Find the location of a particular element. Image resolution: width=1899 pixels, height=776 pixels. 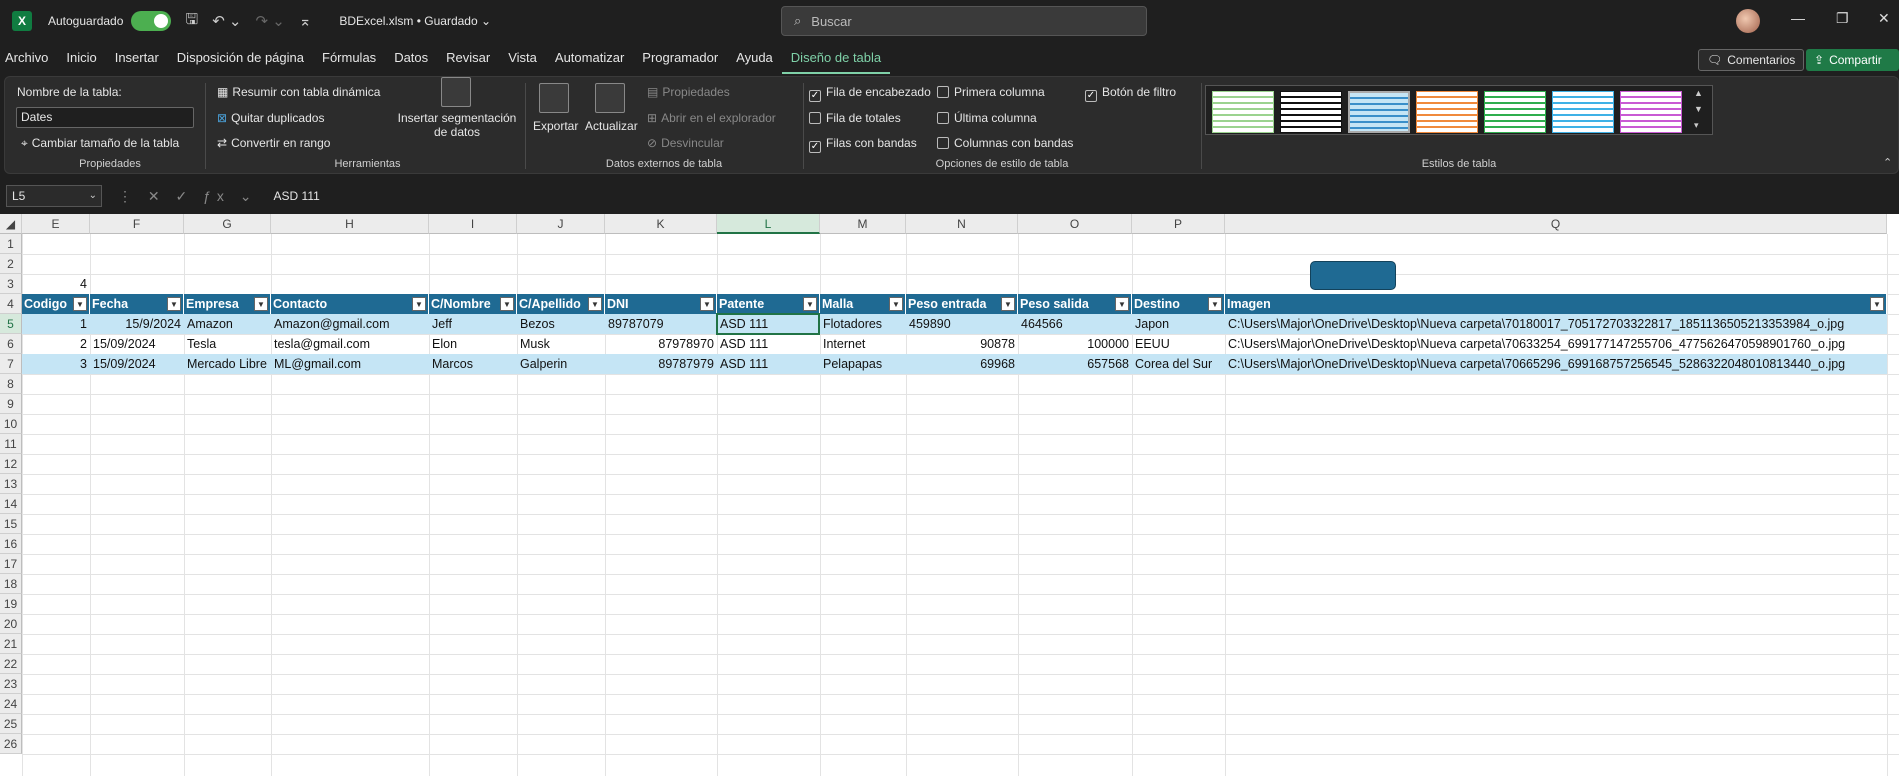

unlink-button: ⊘ Desvincular is located at coordinates (685, 143).